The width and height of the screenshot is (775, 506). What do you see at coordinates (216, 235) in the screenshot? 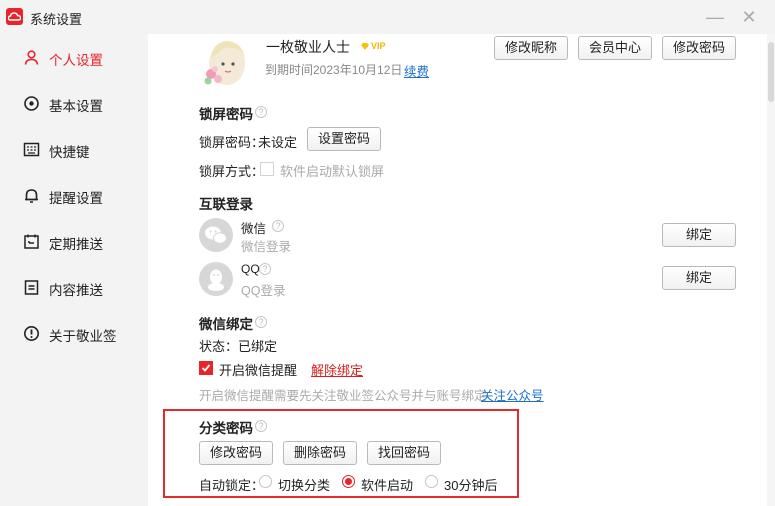
I see `wechat-icon` at bounding box center [216, 235].